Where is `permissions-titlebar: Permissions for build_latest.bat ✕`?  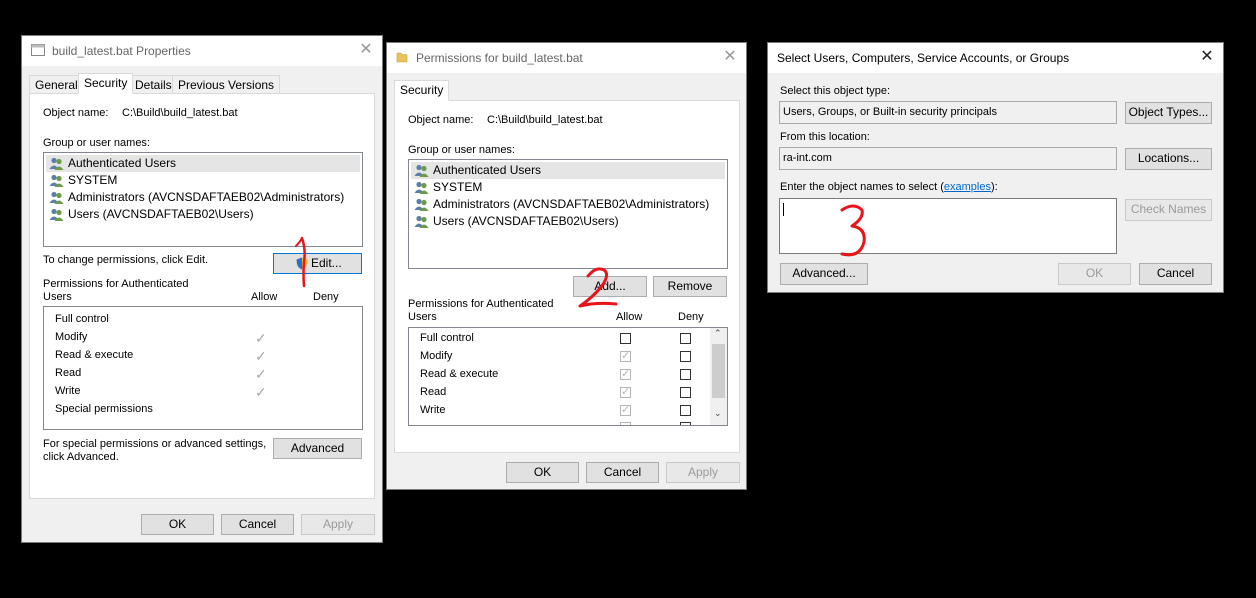
permissions-titlebar: Permissions for build_latest.bat ✕ is located at coordinates (566, 58).